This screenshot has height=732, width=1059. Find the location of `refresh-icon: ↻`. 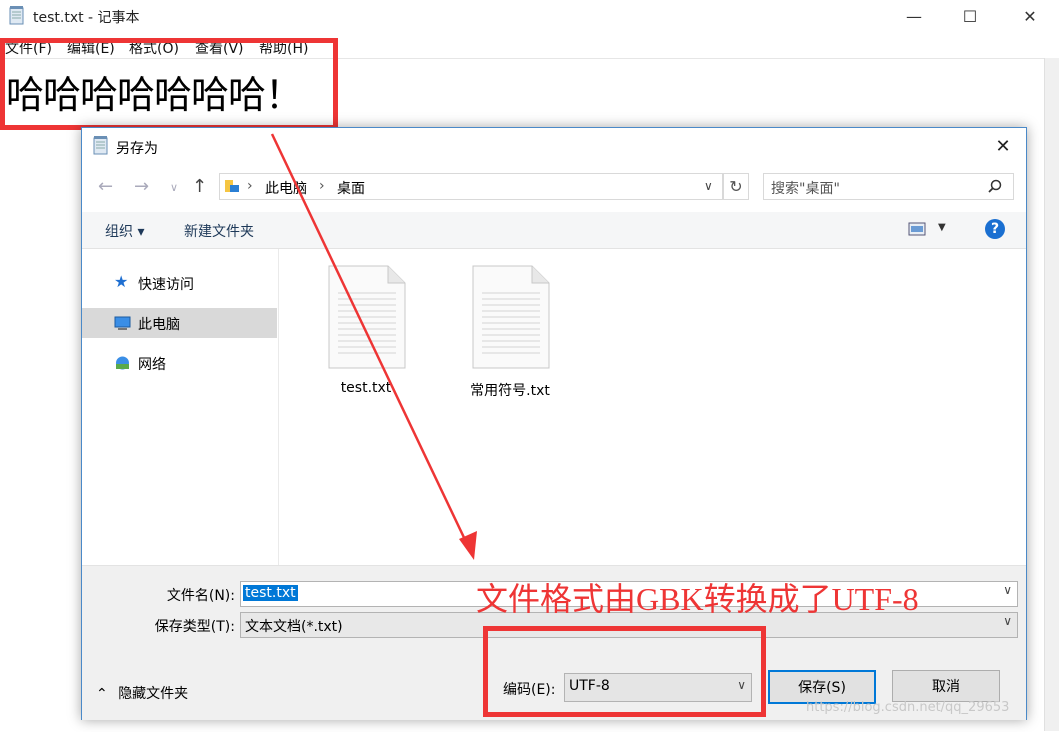

refresh-icon: ↻ is located at coordinates (736, 186).